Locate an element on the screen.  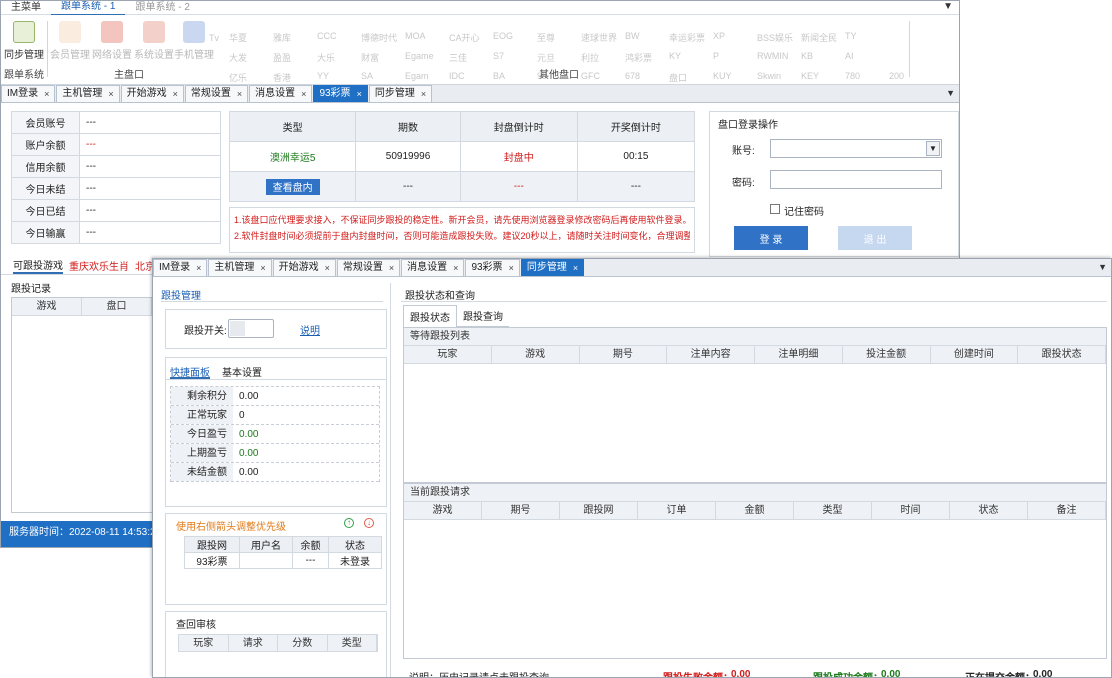
remember-checkbox is located at coordinates (775, 209).